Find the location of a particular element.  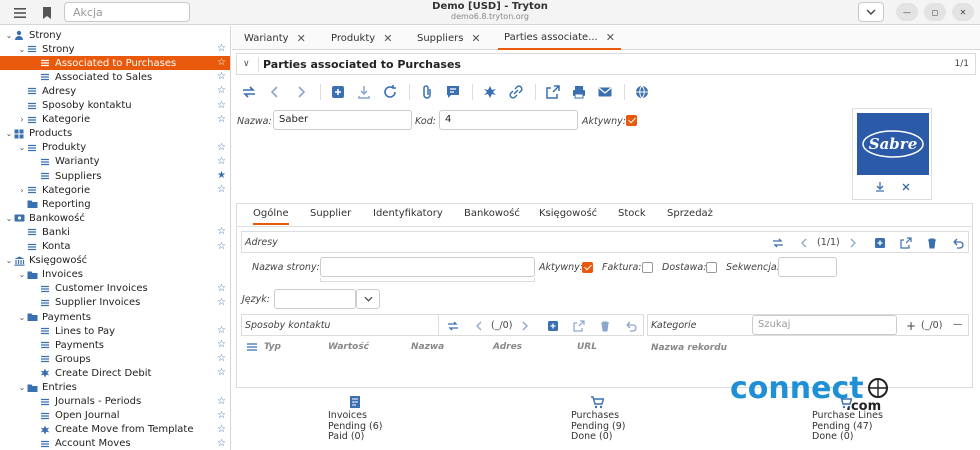

sidebar-item: ⌄ Księgowość is located at coordinates (115, 261).